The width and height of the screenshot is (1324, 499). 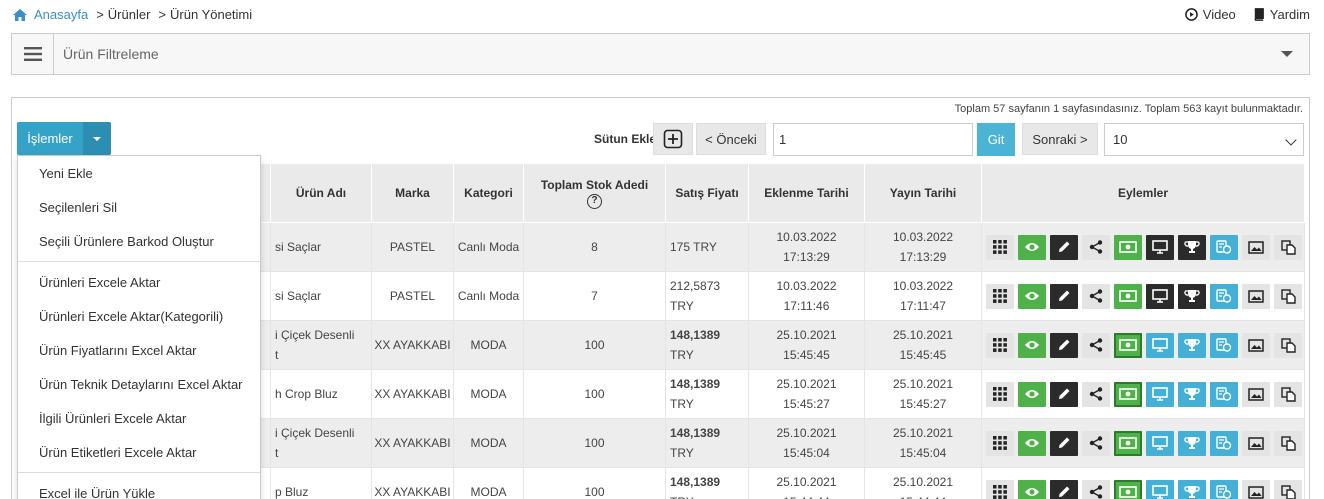 I want to click on home-icon, so click(x=20, y=15).